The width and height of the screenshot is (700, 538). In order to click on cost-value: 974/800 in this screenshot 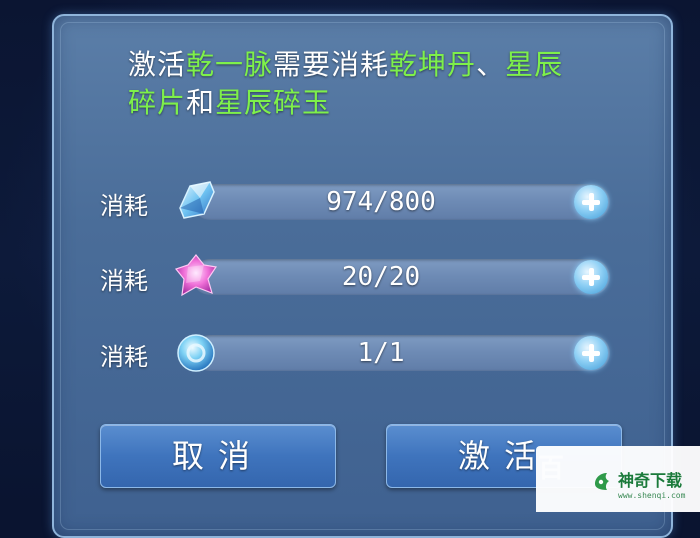, I will do `click(381, 202)`.